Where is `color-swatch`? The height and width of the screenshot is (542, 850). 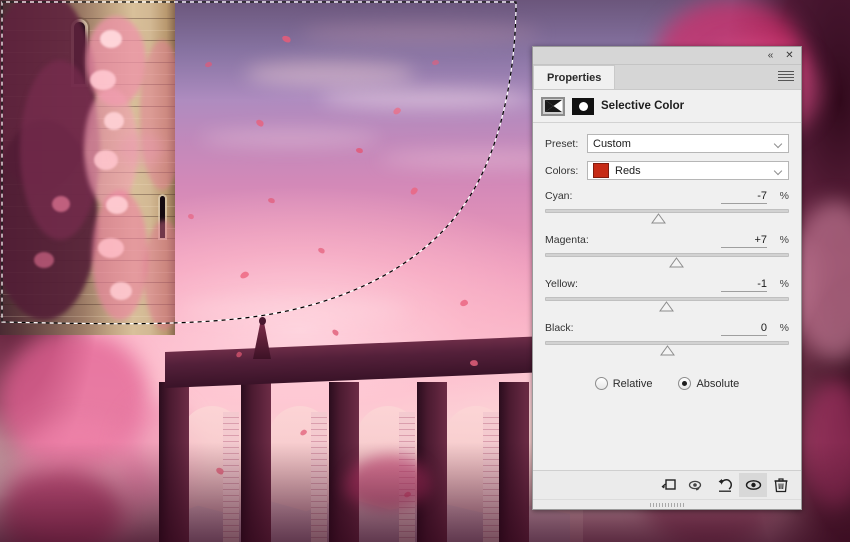
color-swatch is located at coordinates (601, 170).